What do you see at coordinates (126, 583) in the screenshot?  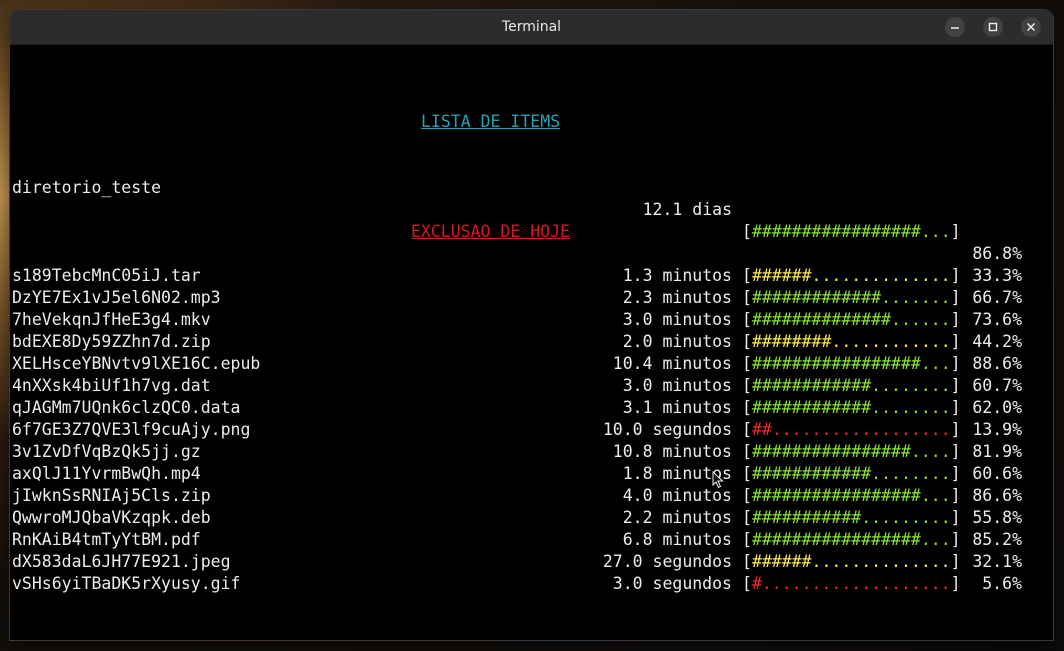 I see `item-name: vSHs6yiTBaDK5rXyusy.gif` at bounding box center [126, 583].